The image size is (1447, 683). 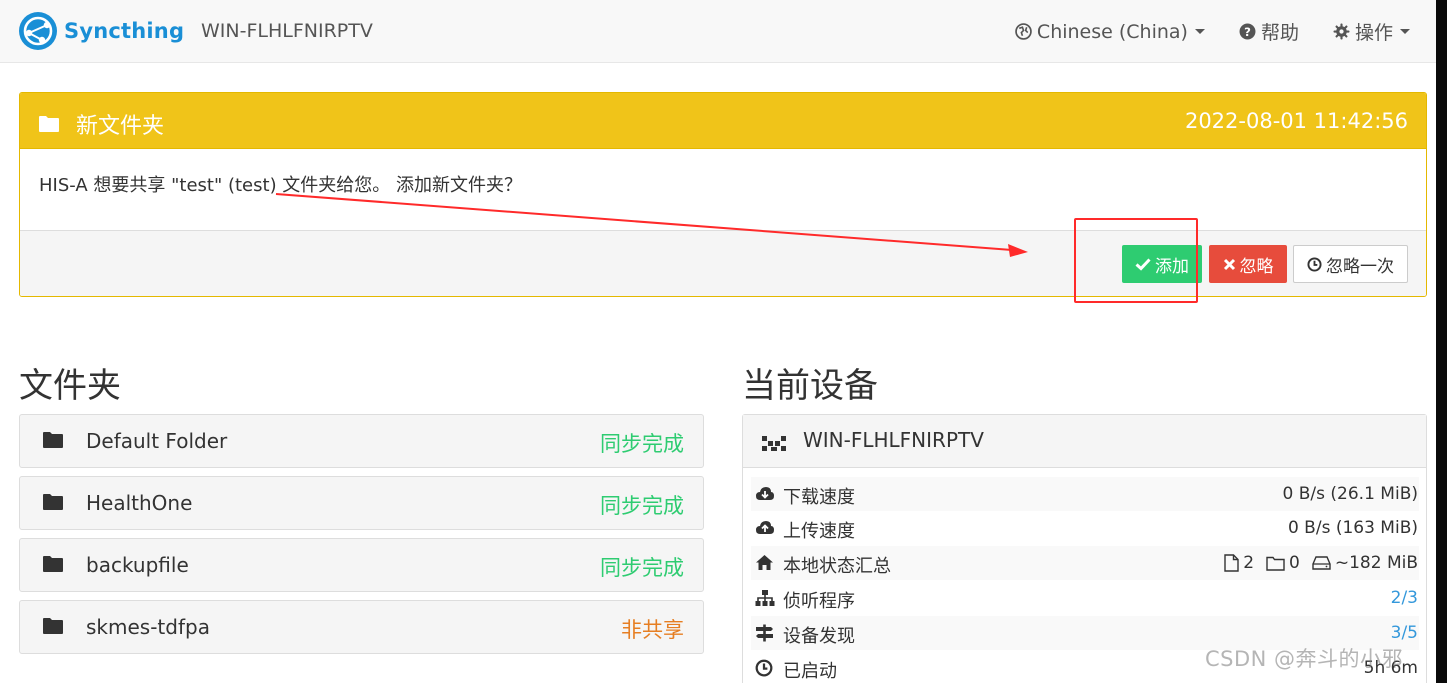 I want to click on actions-menu: 操作, so click(x=1371, y=31).